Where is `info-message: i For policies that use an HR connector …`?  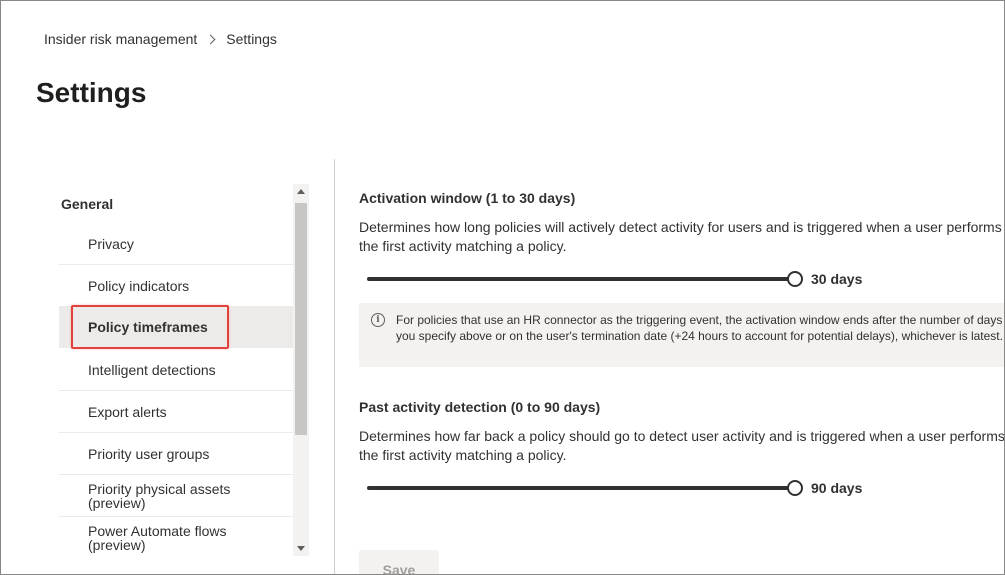
info-message: i For policies that use an HR connector … is located at coordinates (681, 335).